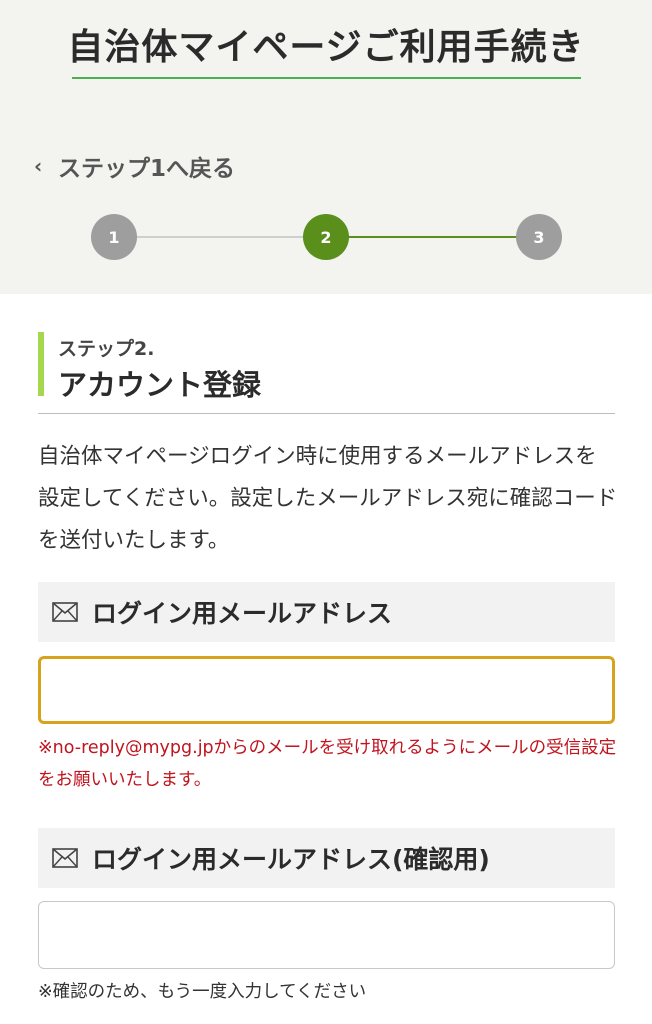 The image size is (652, 1024). I want to click on email-field-label: ログイン用メールアドレス, so click(326, 612).